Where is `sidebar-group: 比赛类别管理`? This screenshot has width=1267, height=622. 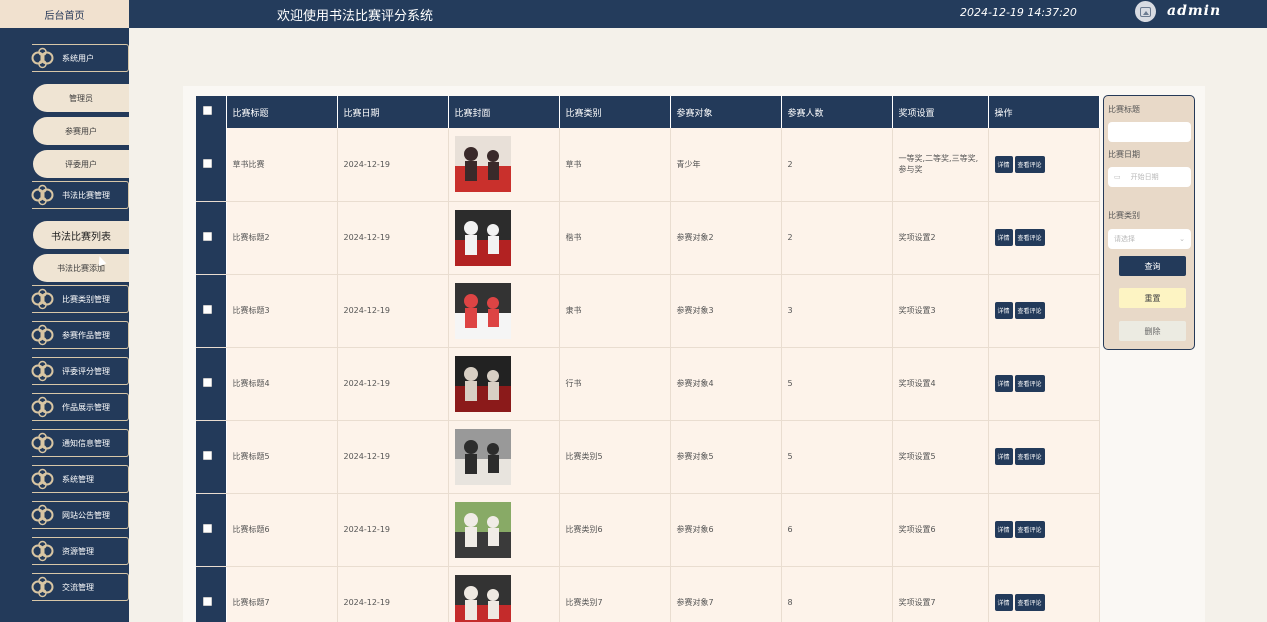 sidebar-group: 比赛类别管理 is located at coordinates (80, 299).